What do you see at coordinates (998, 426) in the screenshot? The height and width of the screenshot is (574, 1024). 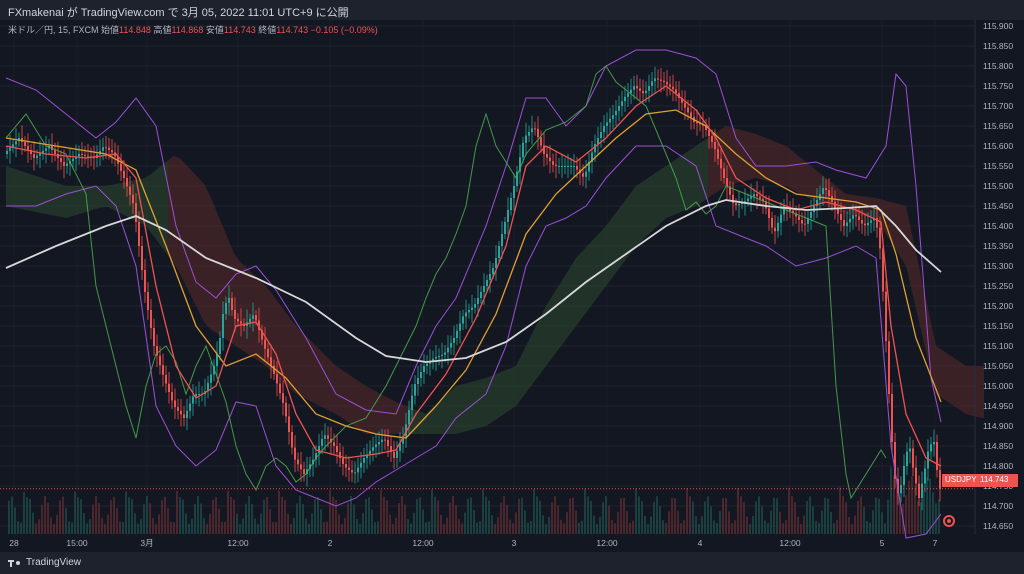 I see `y-tick-label: 114.900` at bounding box center [998, 426].